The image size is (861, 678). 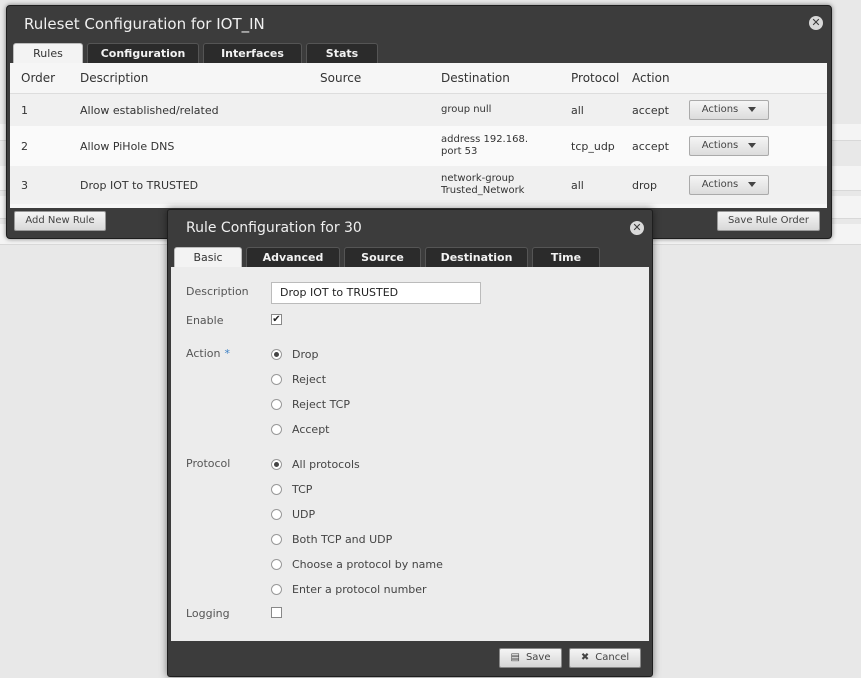 I want to click on rule-config-close-icon: ✕, so click(x=637, y=228).